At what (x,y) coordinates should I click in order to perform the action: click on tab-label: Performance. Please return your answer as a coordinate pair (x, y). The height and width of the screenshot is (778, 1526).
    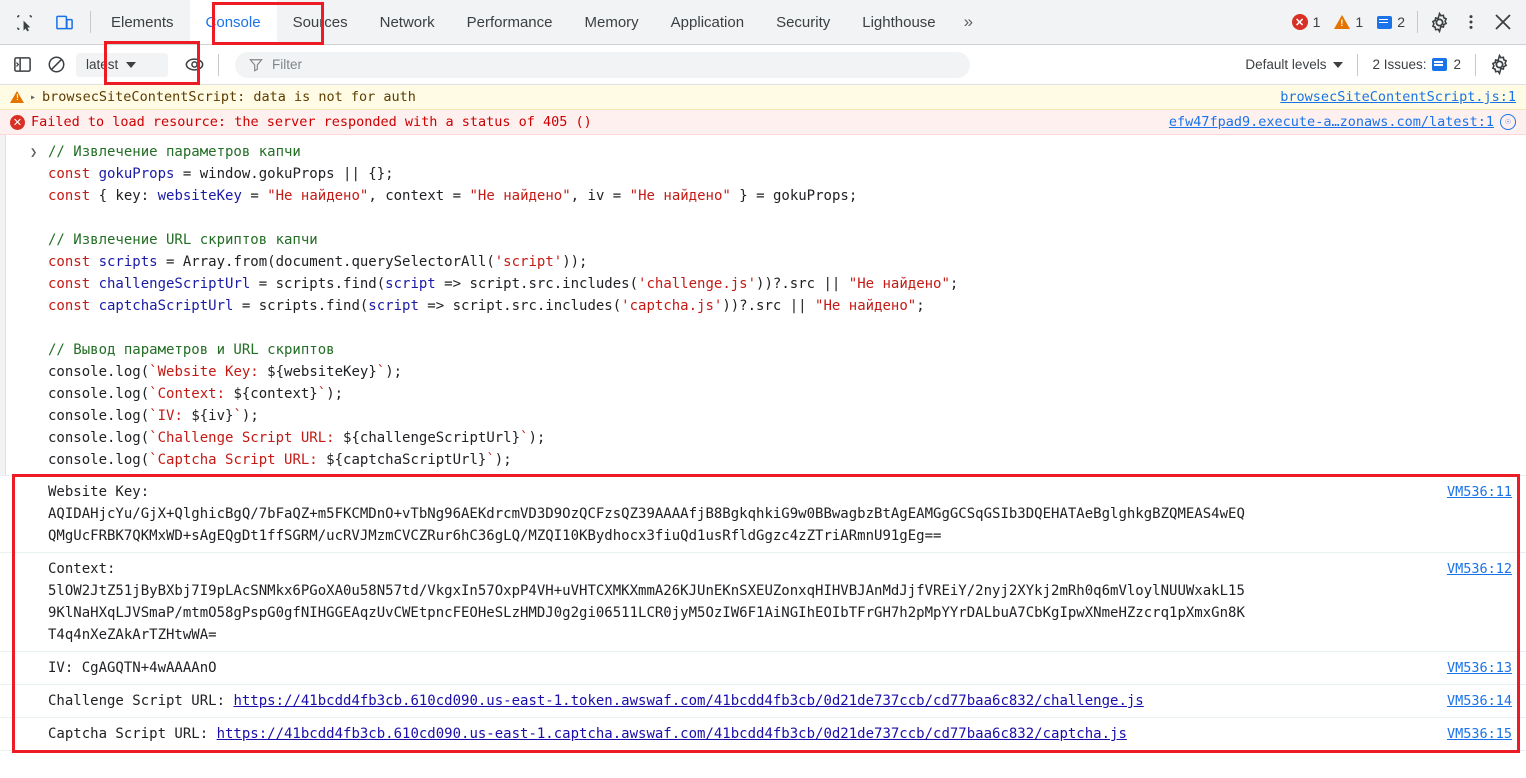
    Looking at the image, I should click on (509, 22).